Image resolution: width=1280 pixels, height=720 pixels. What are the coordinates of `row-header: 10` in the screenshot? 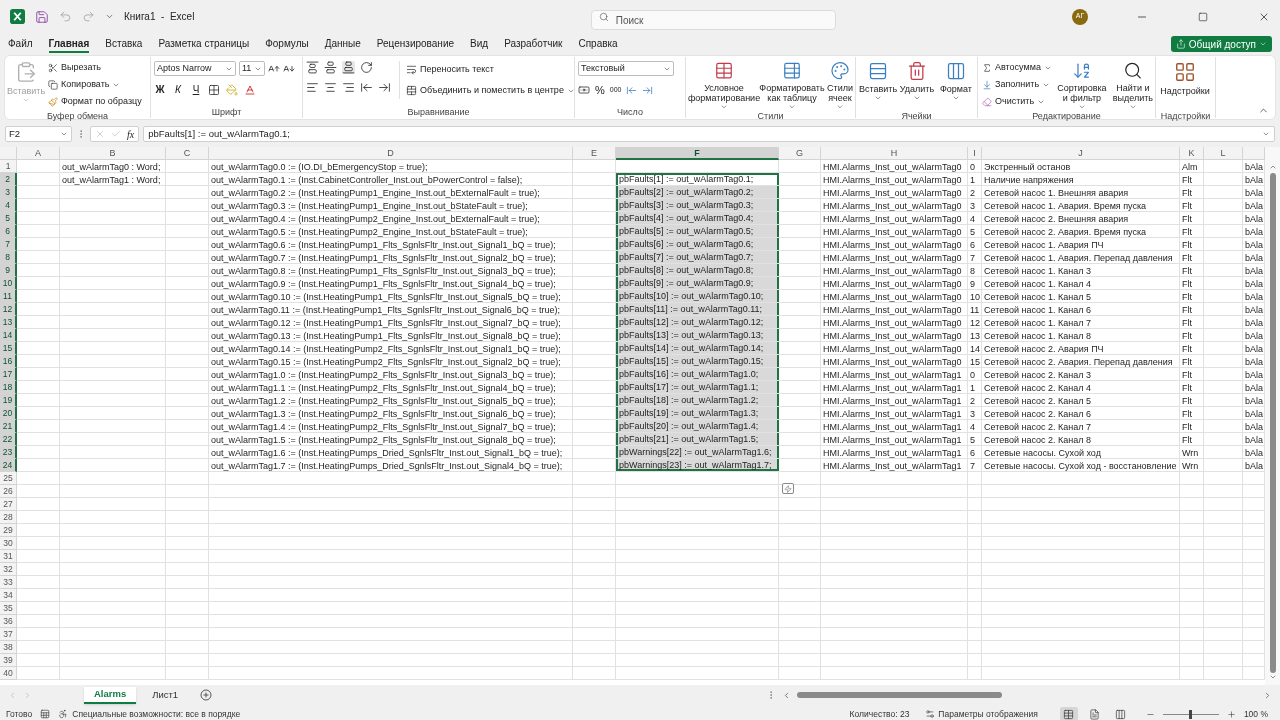 It's located at (8, 283).